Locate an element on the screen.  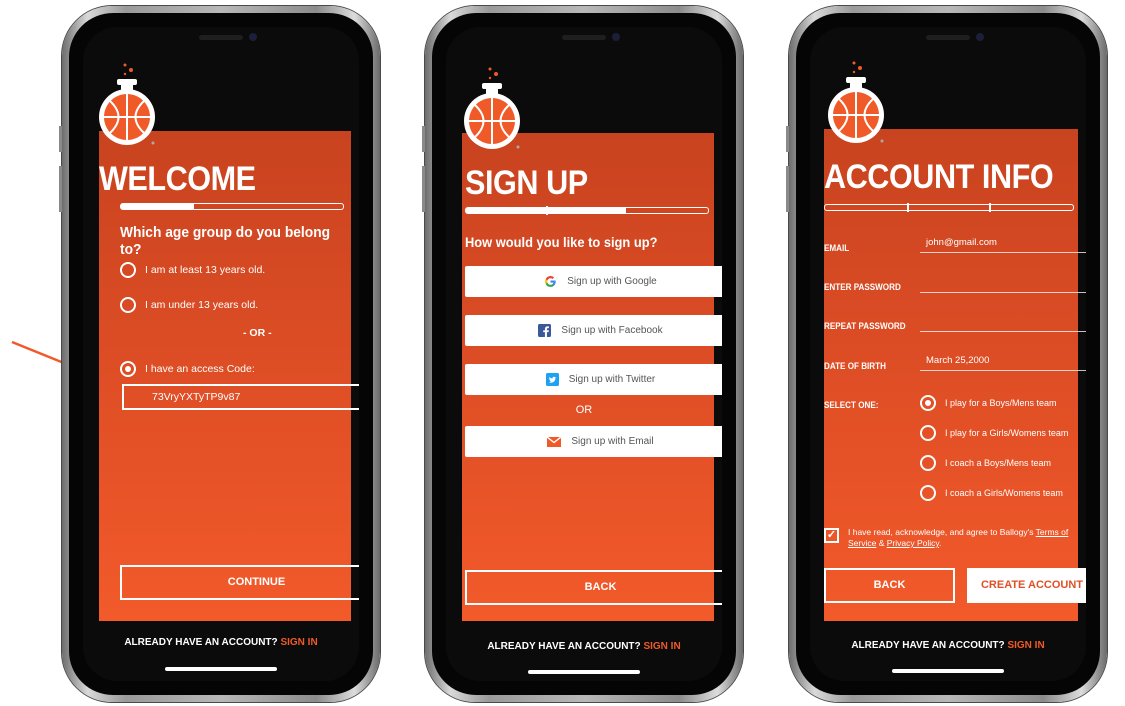
repeat-password-label: REPEAT PASSWORD is located at coordinates (865, 326).